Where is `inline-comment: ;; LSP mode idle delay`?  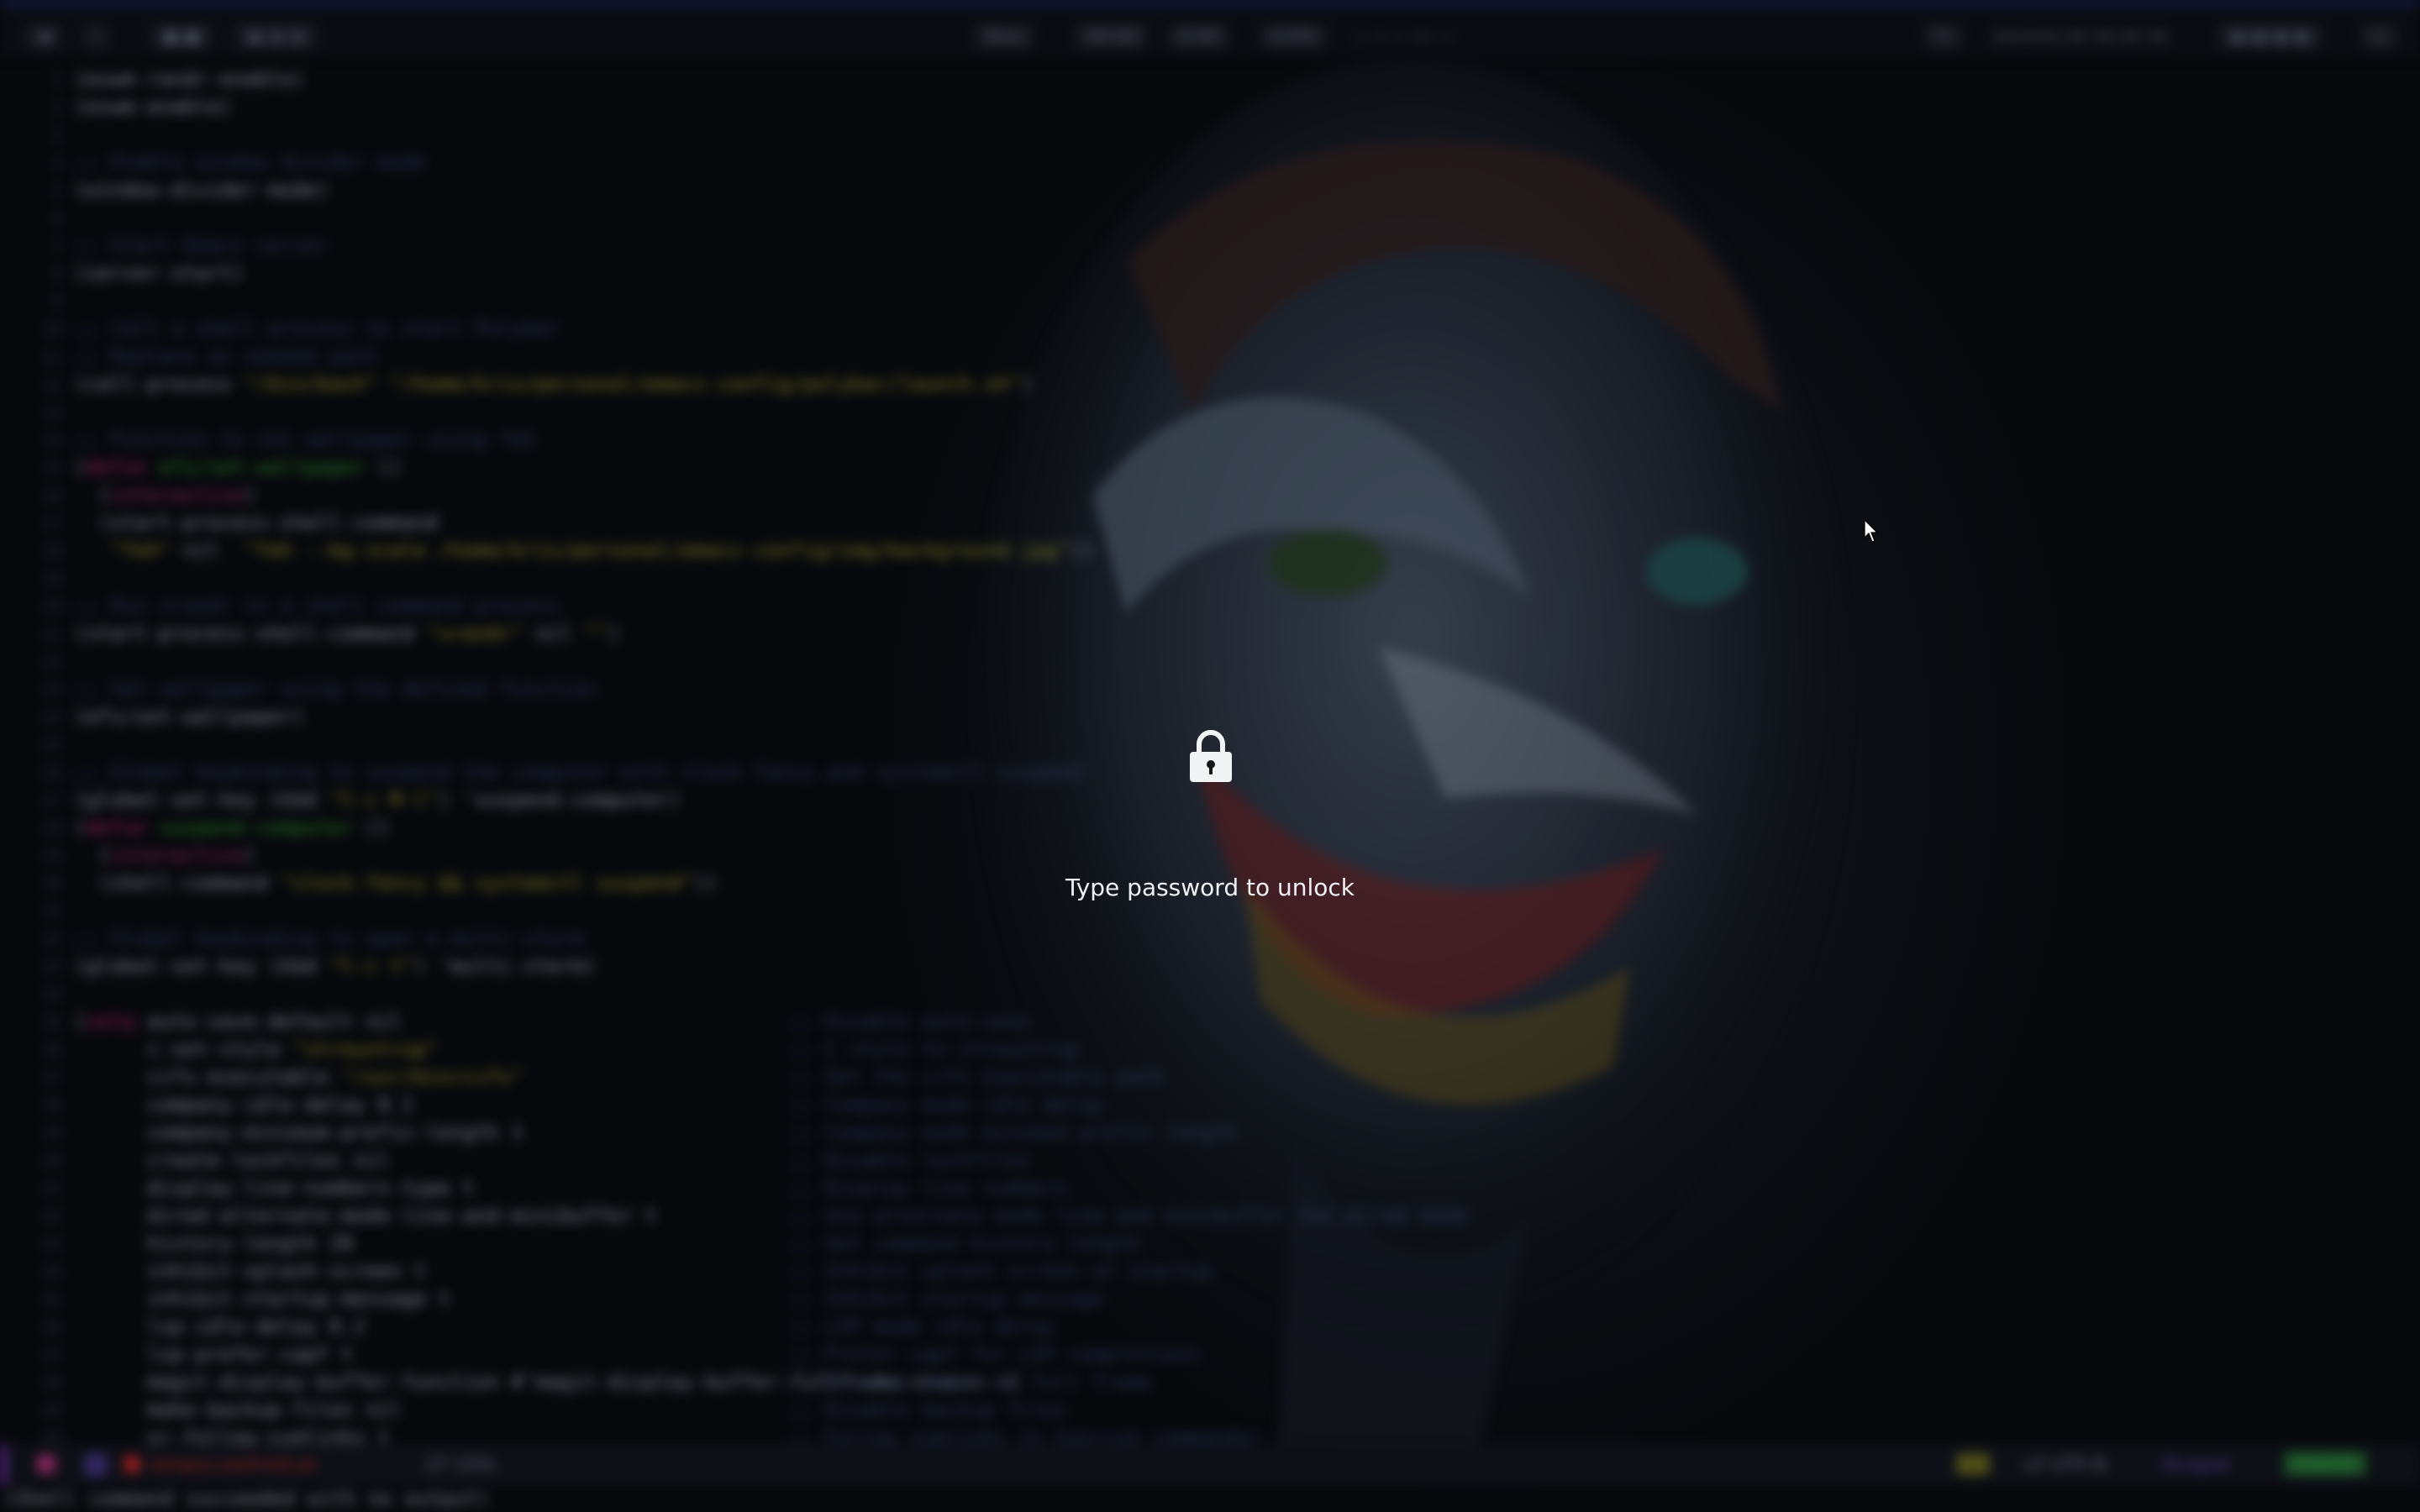 inline-comment: ;; LSP mode idle delay is located at coordinates (922, 1326).